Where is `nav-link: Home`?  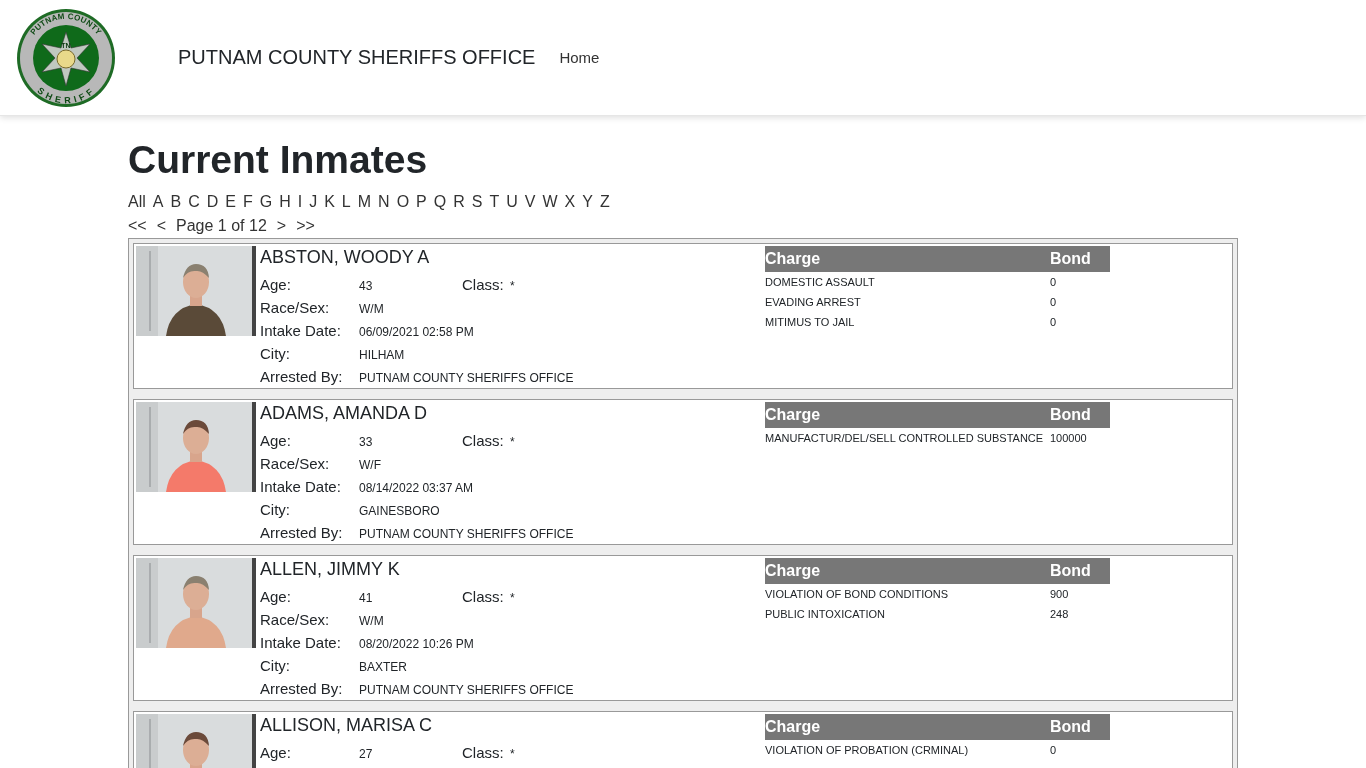 nav-link: Home is located at coordinates (579, 57).